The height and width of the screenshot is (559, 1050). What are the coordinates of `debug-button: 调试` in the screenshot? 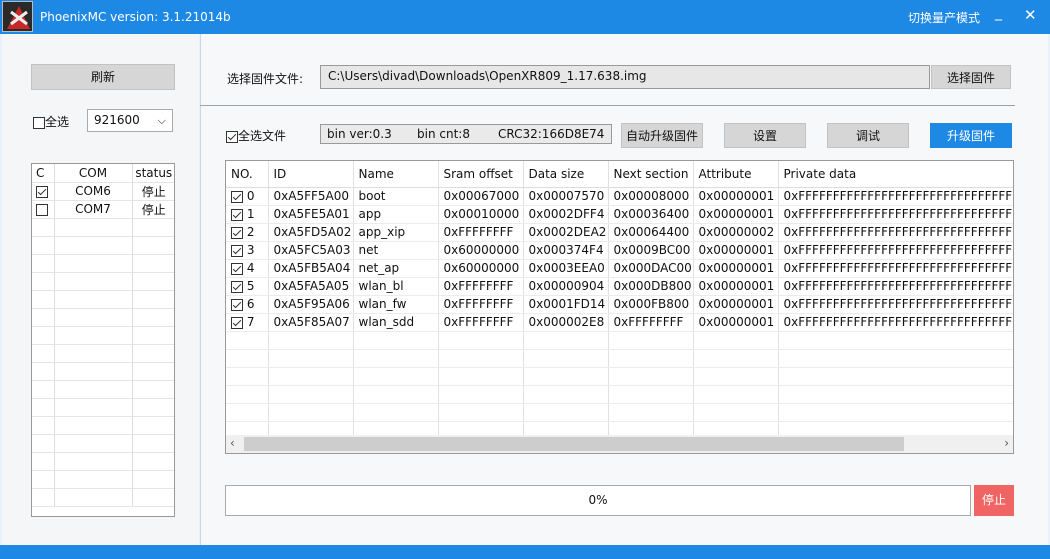 It's located at (868, 135).